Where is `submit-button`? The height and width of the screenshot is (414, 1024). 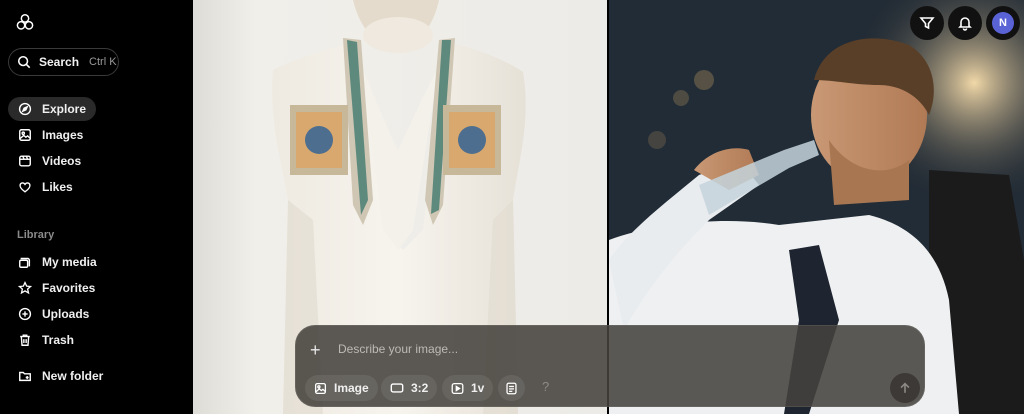 submit-button is located at coordinates (905, 388).